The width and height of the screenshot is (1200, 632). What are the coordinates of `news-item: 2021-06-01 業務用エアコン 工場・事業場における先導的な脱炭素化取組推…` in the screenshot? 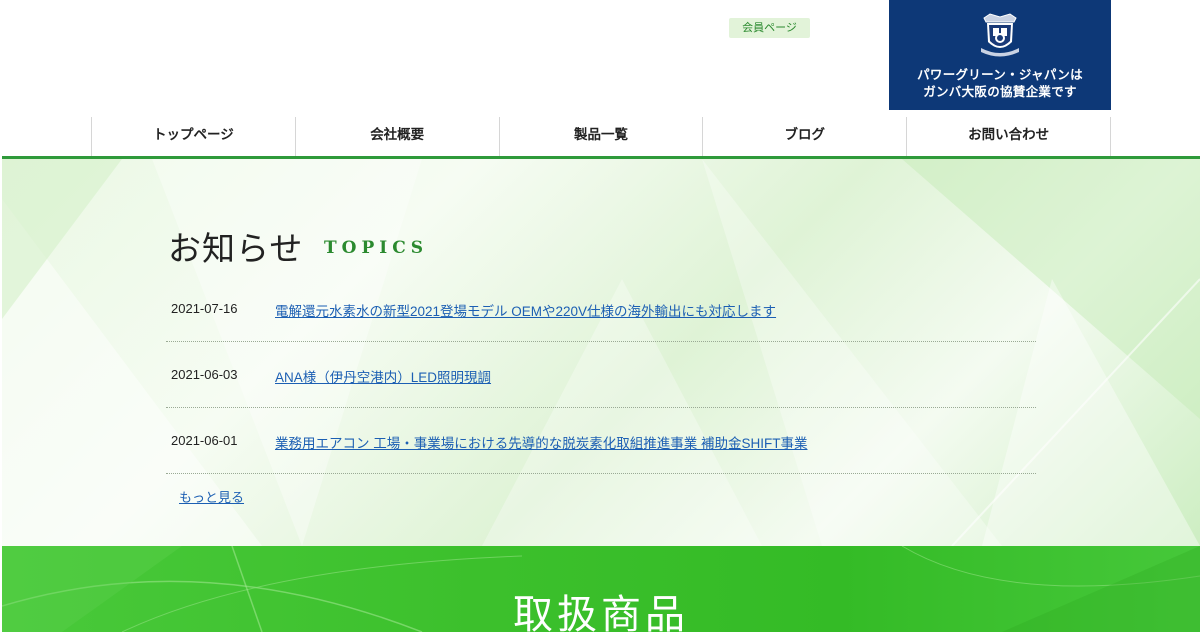 It's located at (601, 441).